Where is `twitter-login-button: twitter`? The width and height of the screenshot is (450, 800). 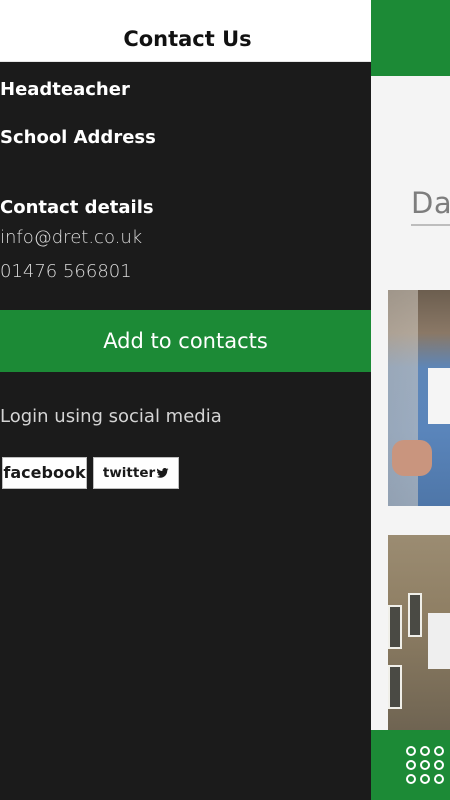
twitter-login-button: twitter is located at coordinates (136, 473).